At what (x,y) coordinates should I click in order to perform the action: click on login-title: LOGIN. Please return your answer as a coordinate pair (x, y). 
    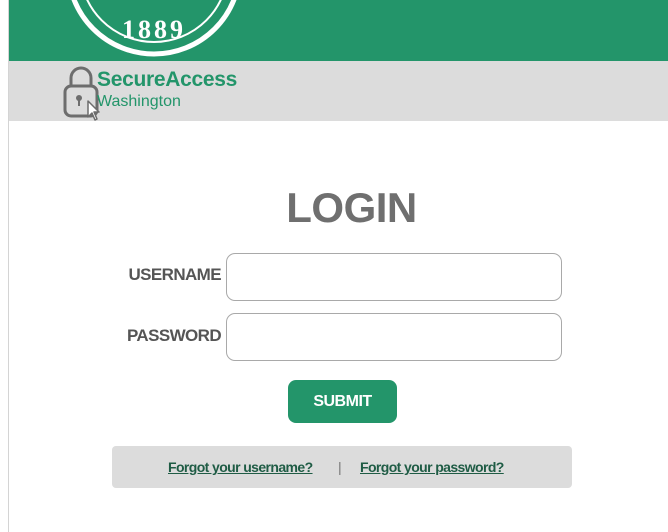
    Looking at the image, I should click on (351, 207).